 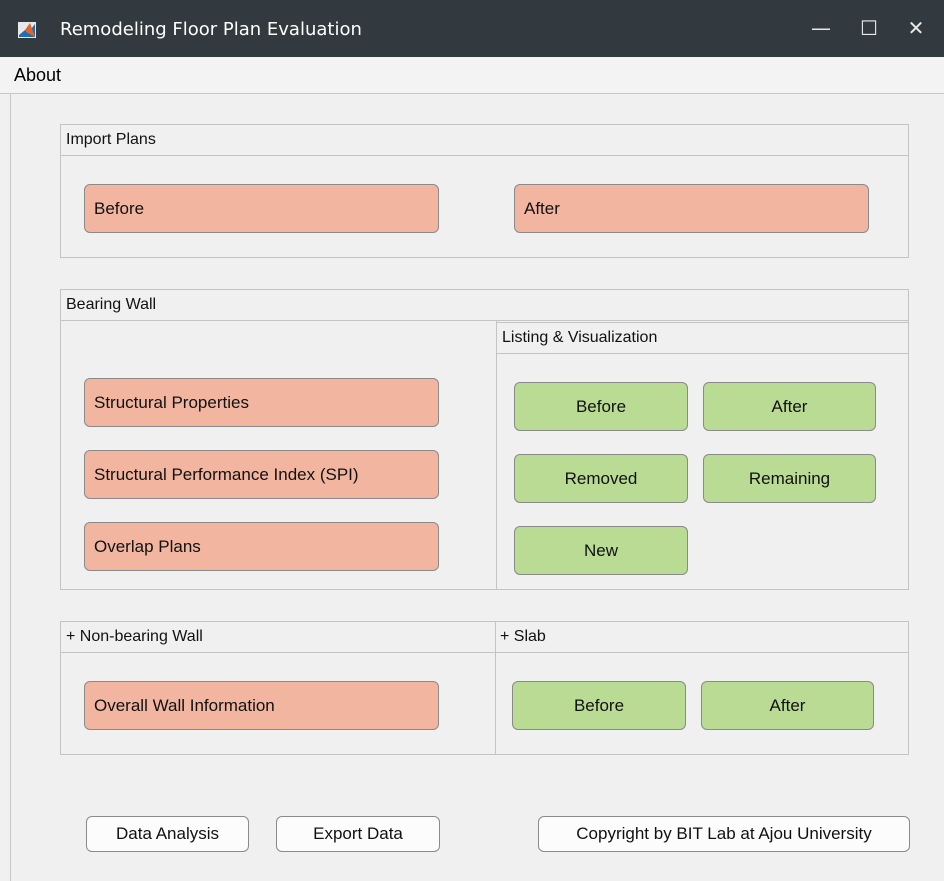 I want to click on spi-button: Structural Performance Index (SPI), so click(x=261, y=474).